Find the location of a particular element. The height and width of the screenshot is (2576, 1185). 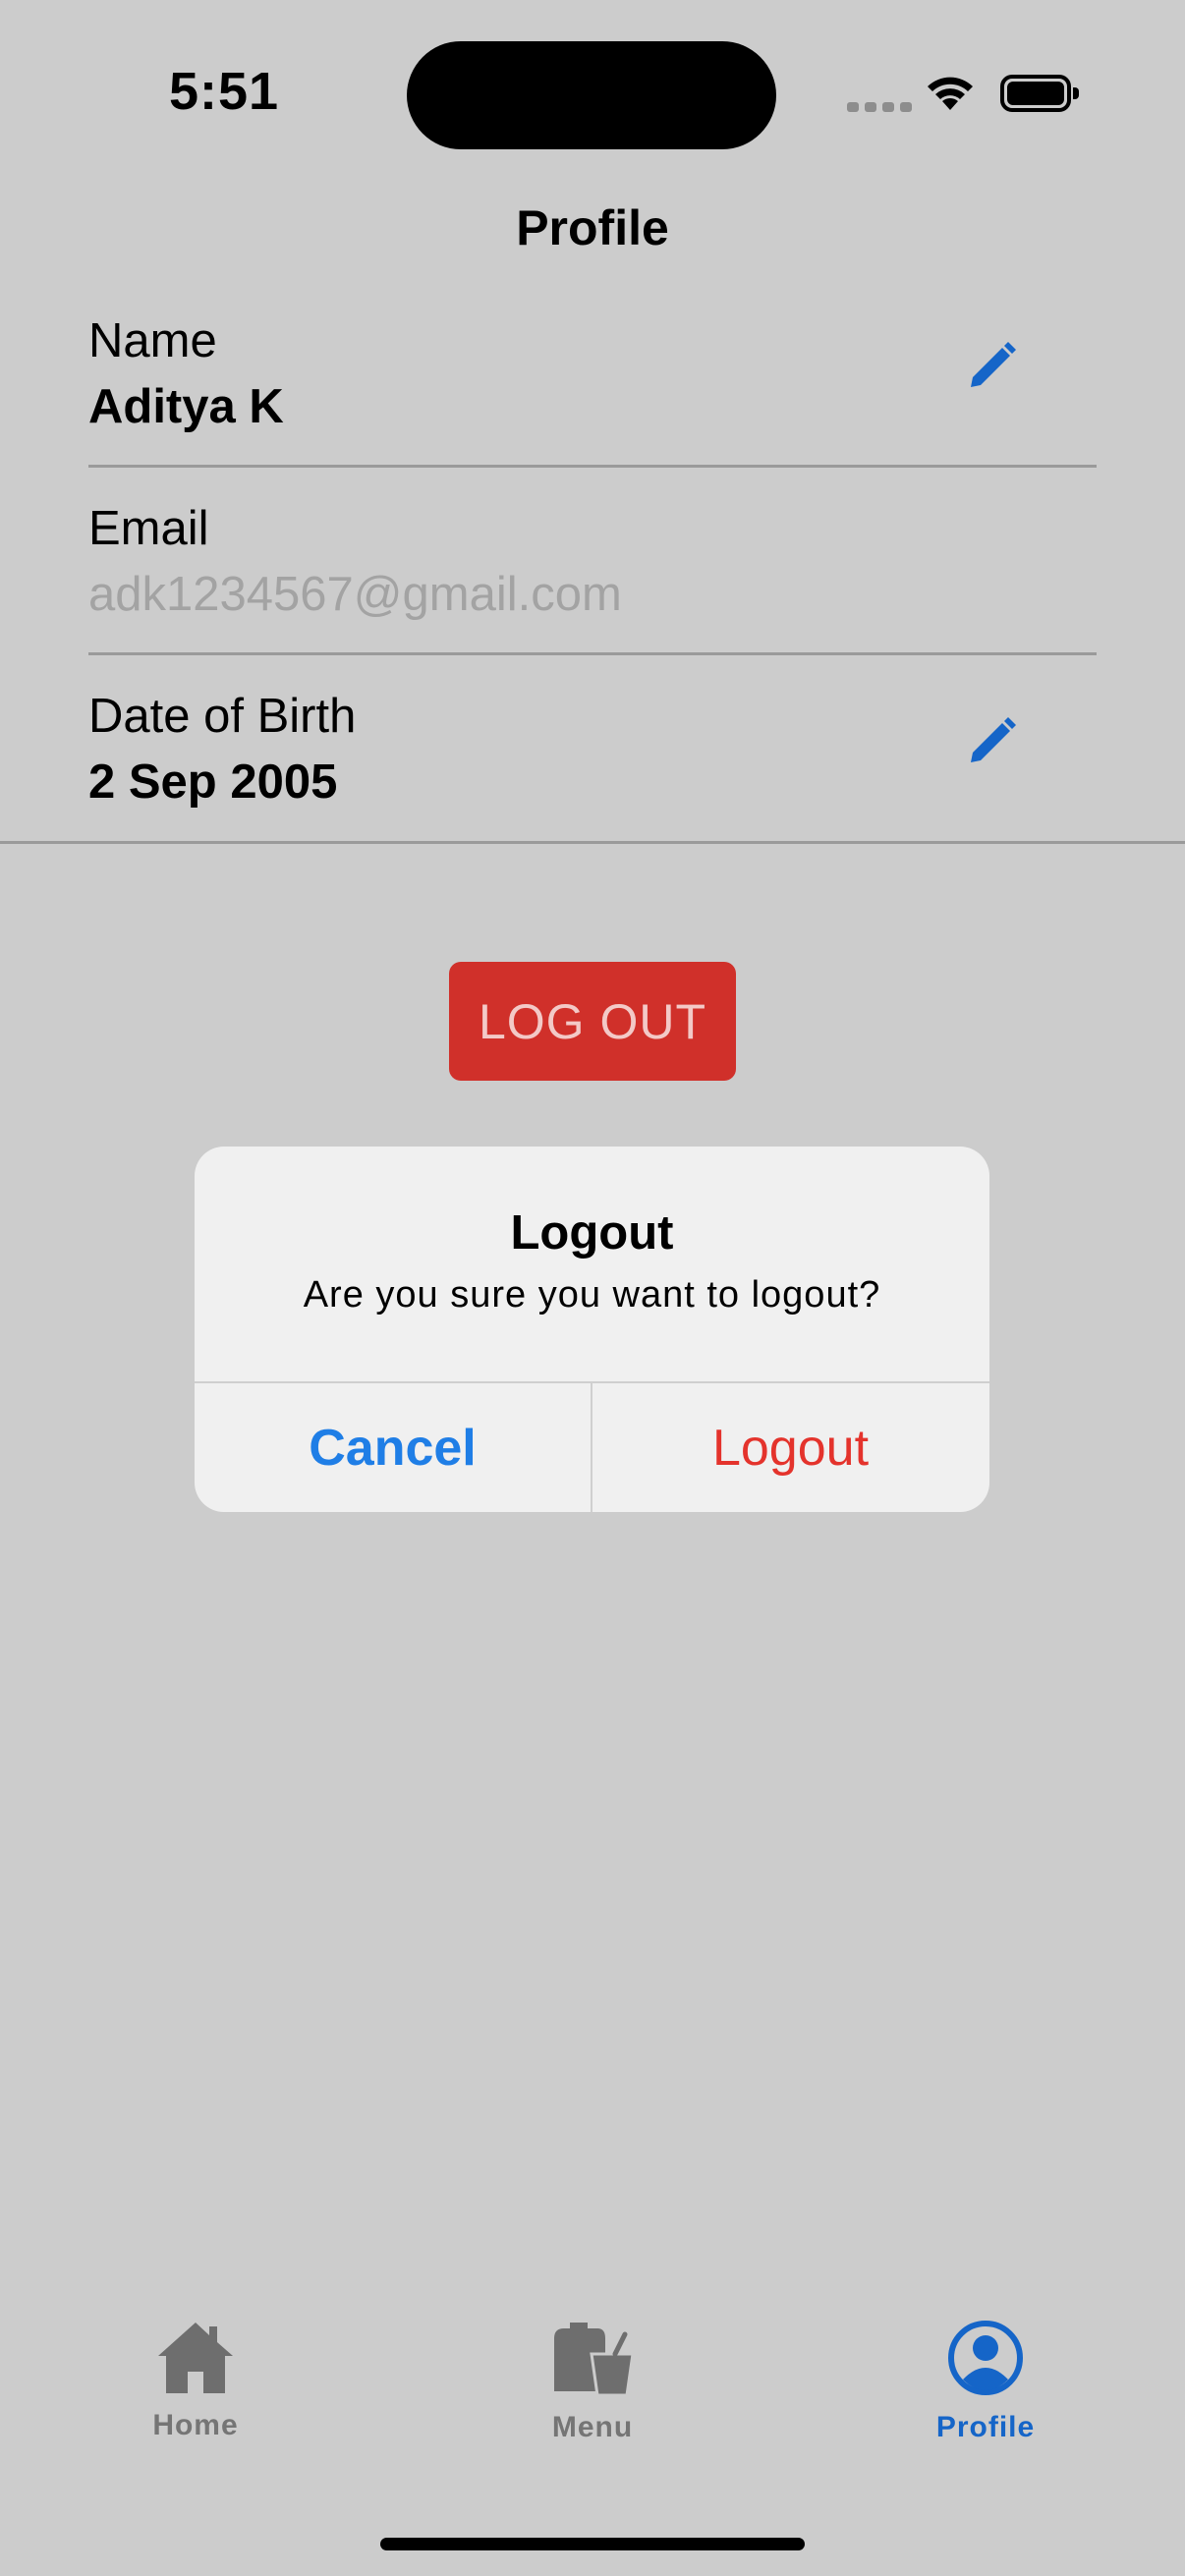

home-icon is located at coordinates (196, 2358).